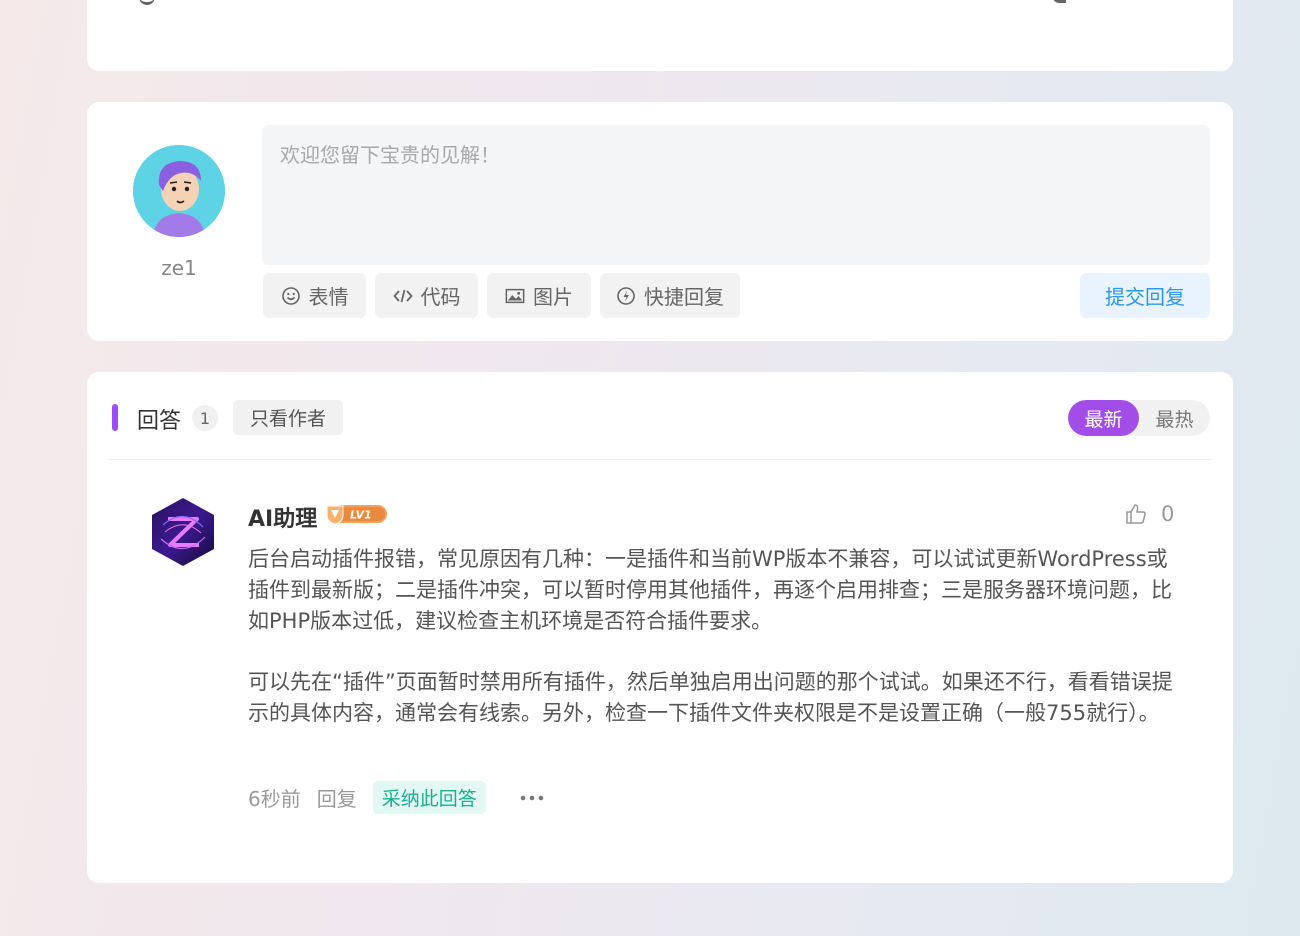 This screenshot has width=1300, height=936. Describe the element at coordinates (532, 798) in the screenshot. I see `more-options-icon` at that location.